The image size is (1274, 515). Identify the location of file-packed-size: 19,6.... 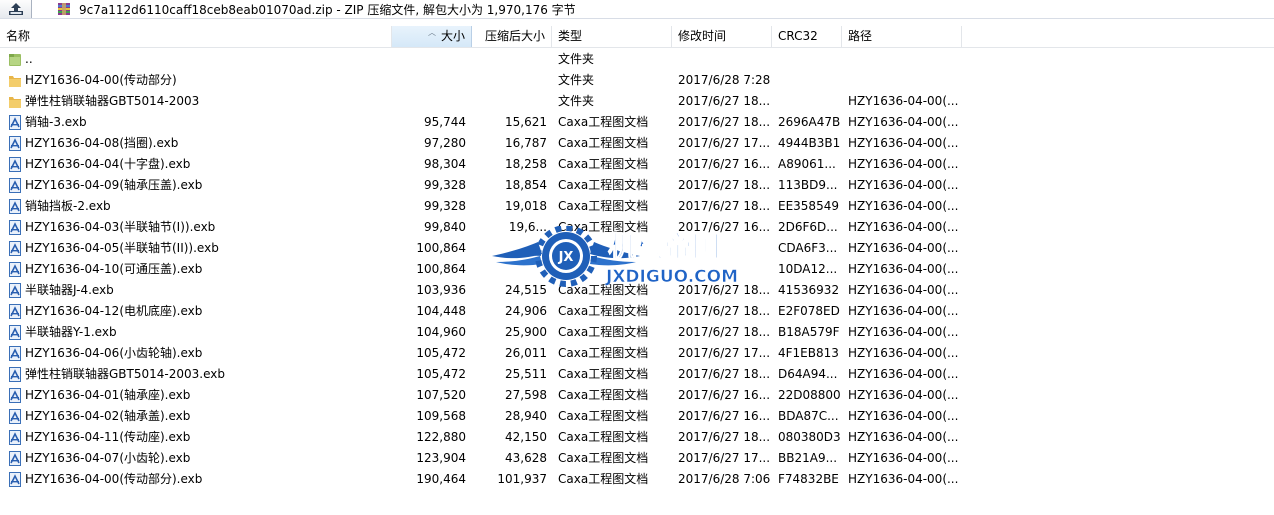
(527, 227).